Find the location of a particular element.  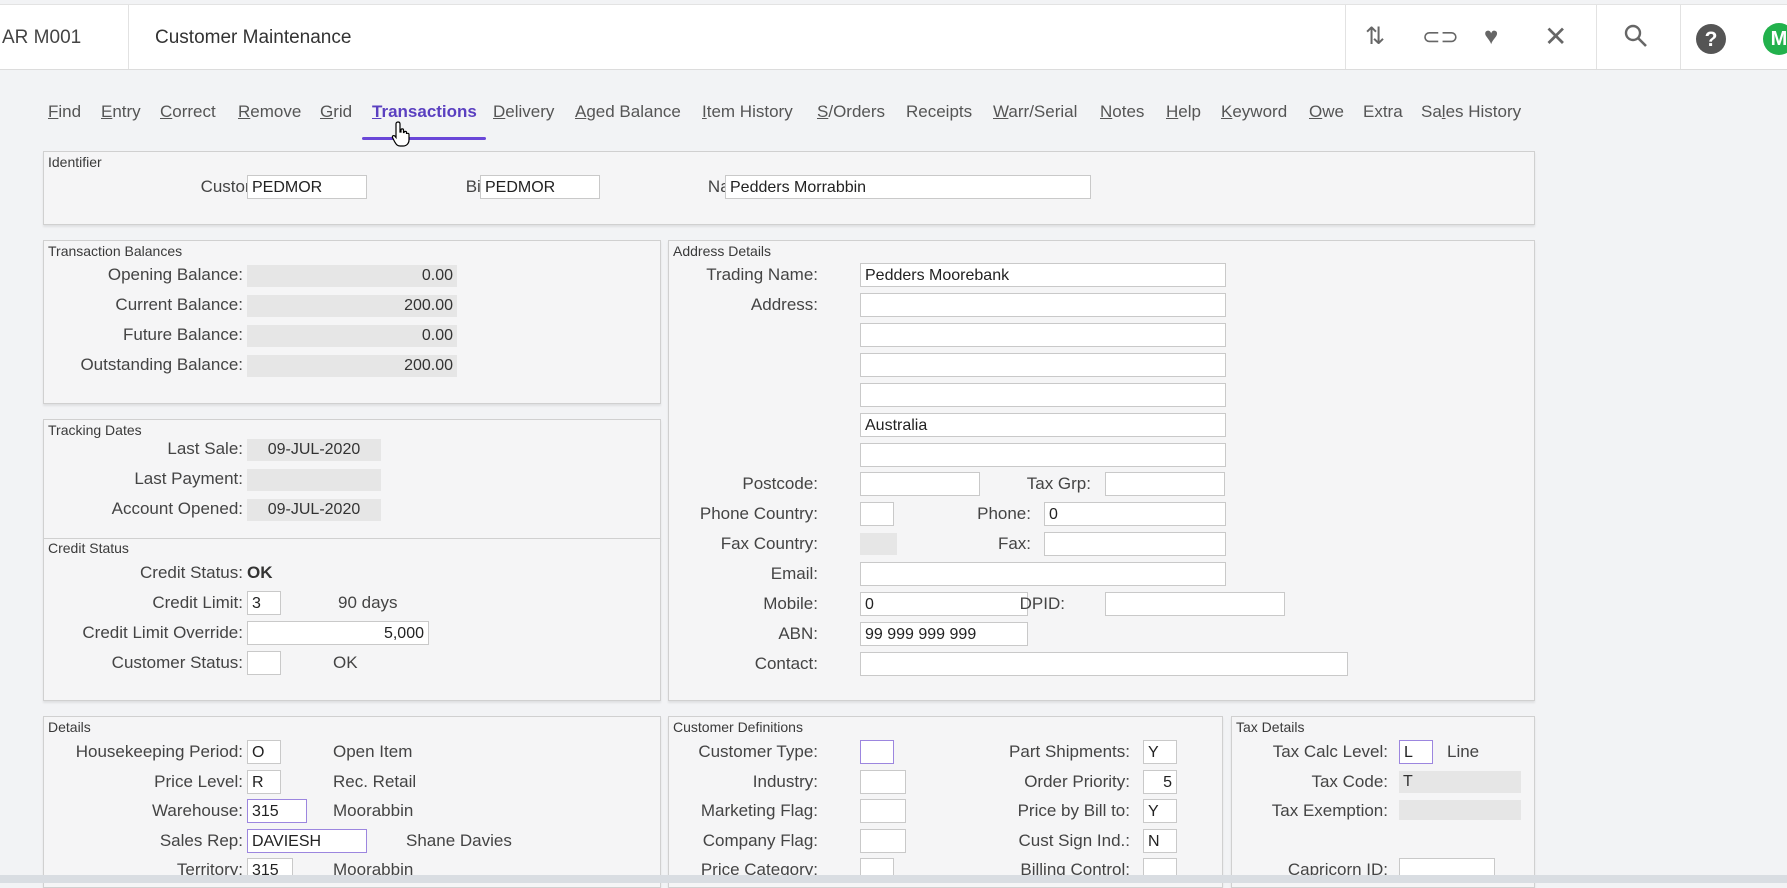

menu-item-delivery: Delivery is located at coordinates (523, 112).